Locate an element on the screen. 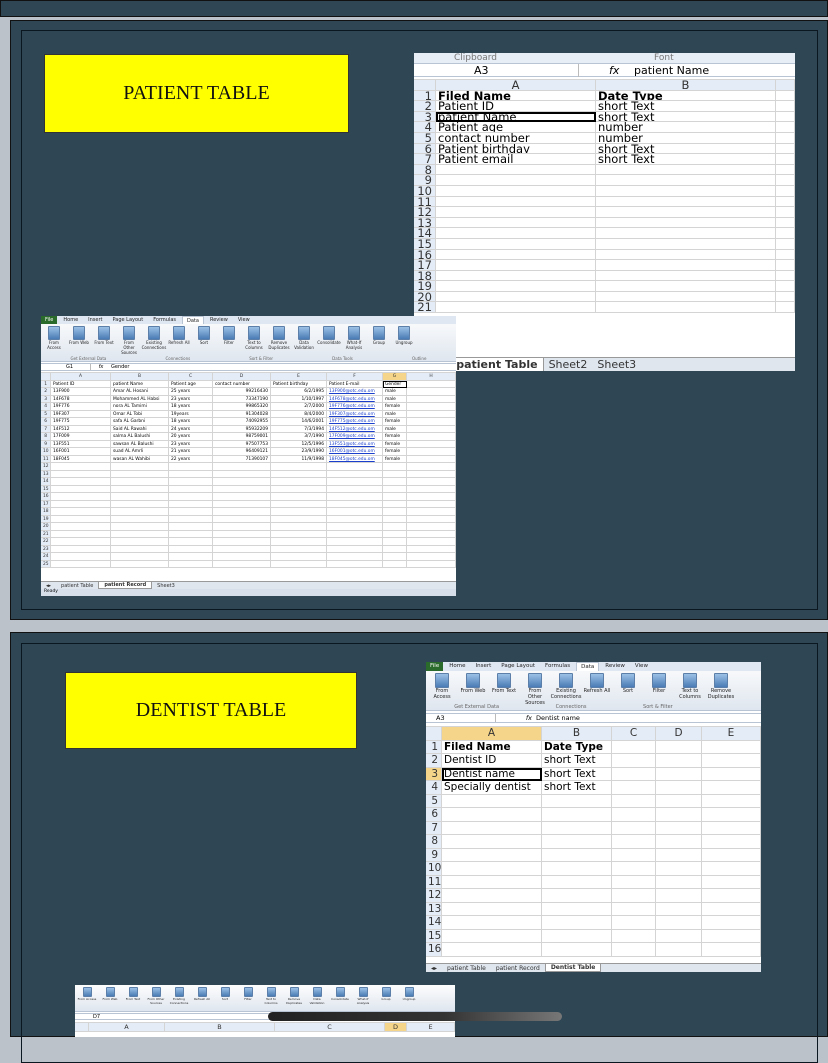  table-cell: 19F307 is located at coordinates (81, 414).